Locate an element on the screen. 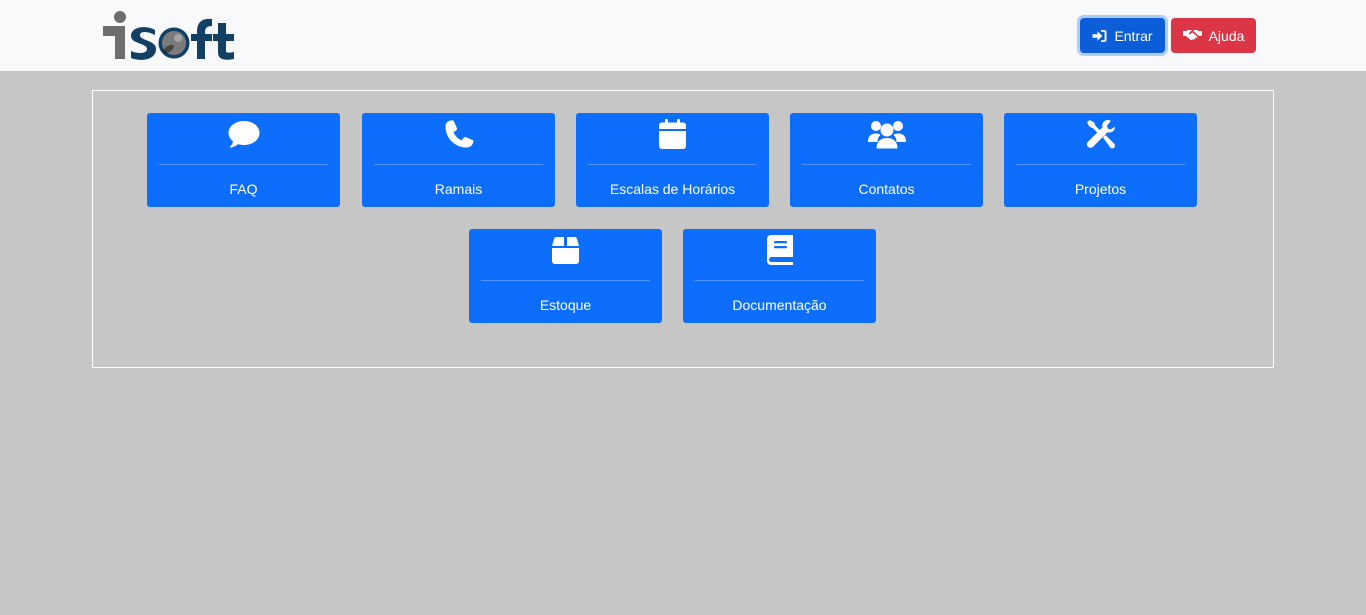  tools-icon is located at coordinates (1100, 134).